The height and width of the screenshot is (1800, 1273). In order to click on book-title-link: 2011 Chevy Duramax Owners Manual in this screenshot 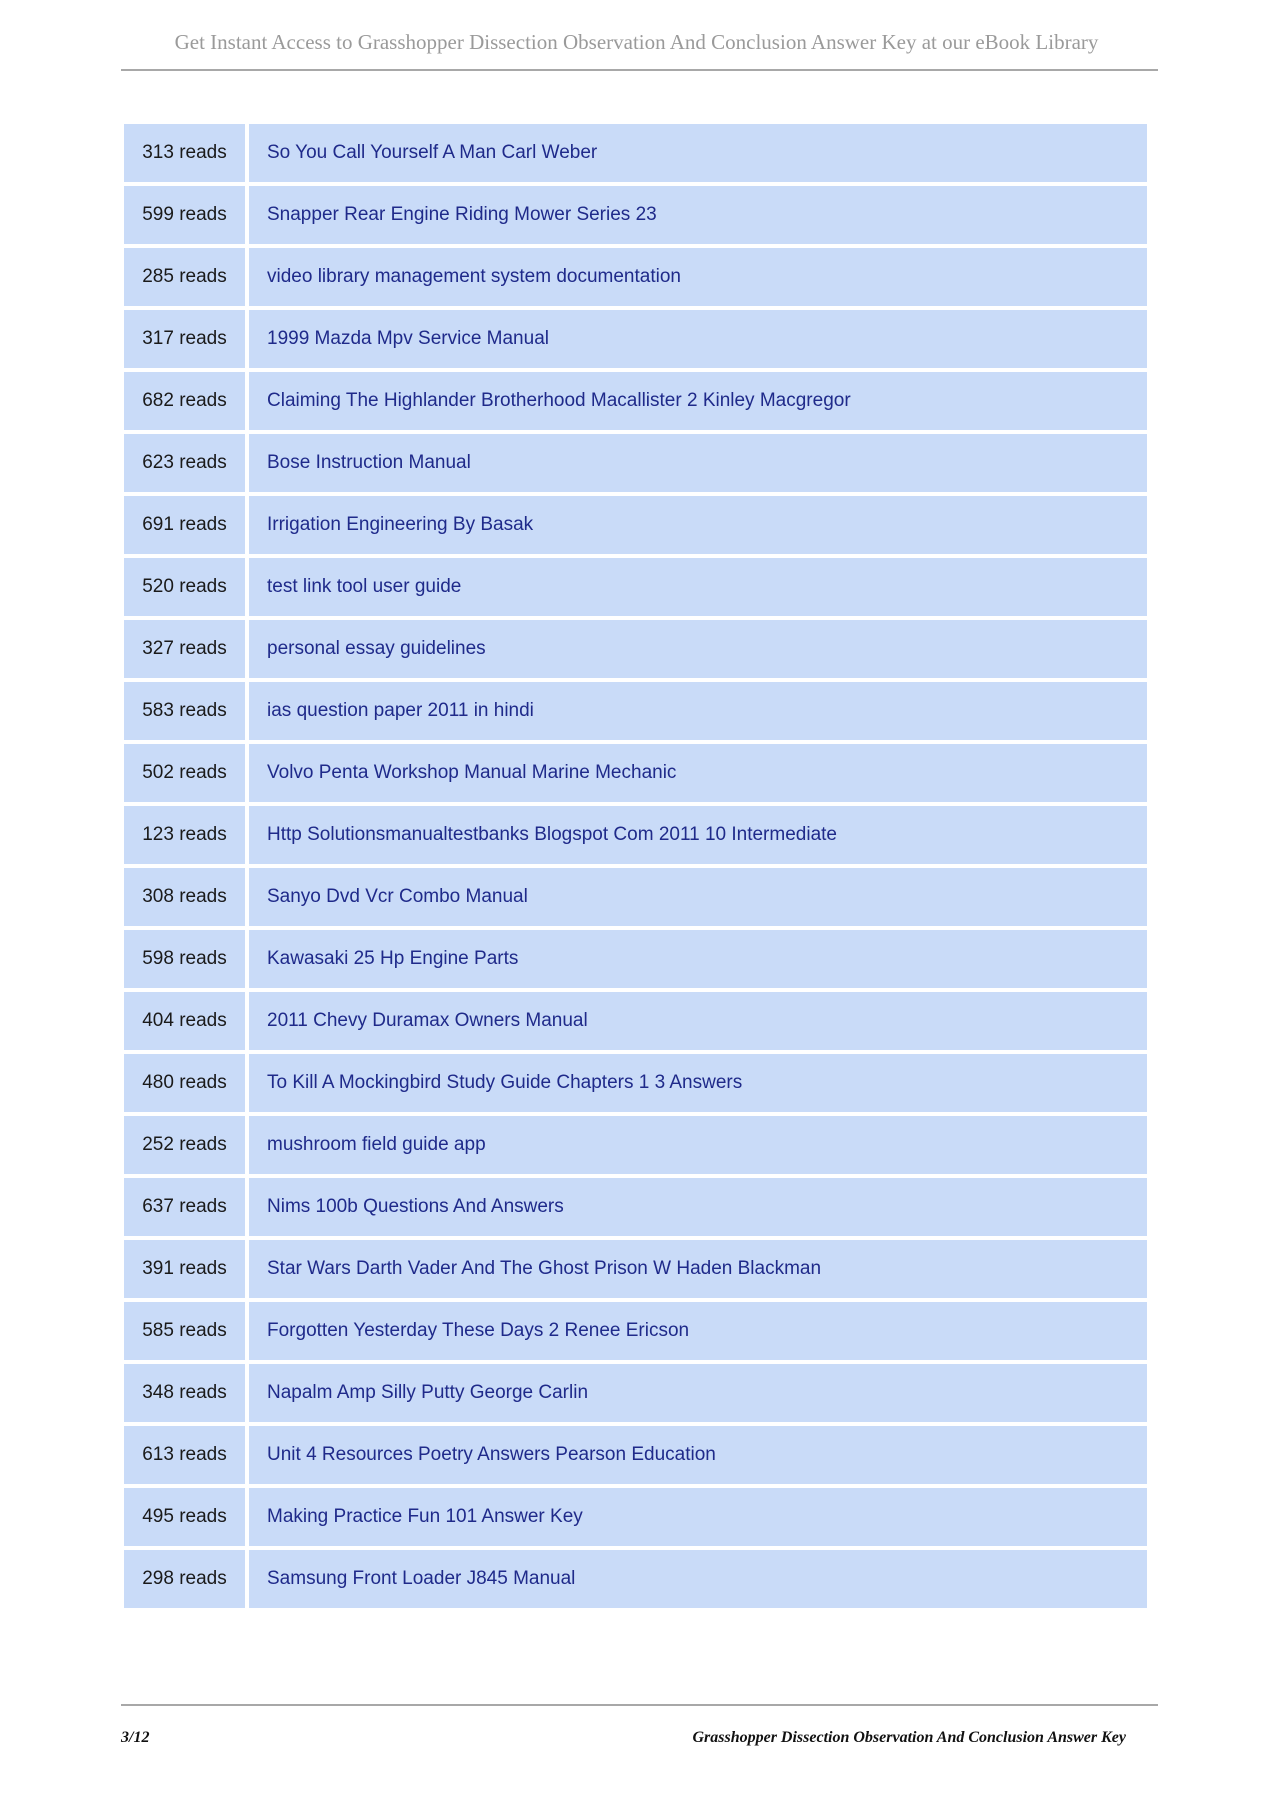, I will do `click(427, 1020)`.